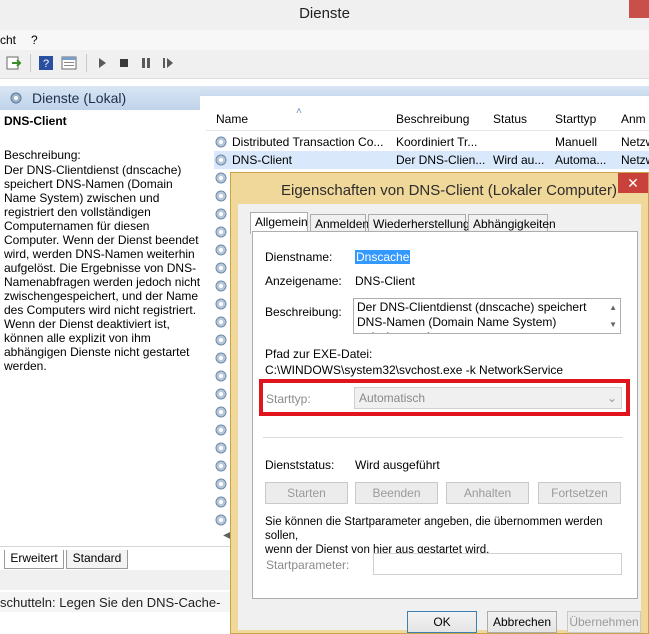  What do you see at coordinates (512, 223) in the screenshot?
I see `tab-abhaengigkeiten: Abhängigkeiten` at bounding box center [512, 223].